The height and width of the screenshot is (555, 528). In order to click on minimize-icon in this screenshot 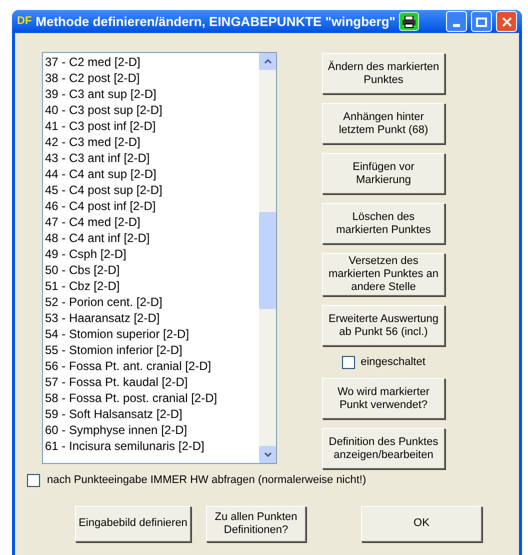, I will do `click(456, 25)`.